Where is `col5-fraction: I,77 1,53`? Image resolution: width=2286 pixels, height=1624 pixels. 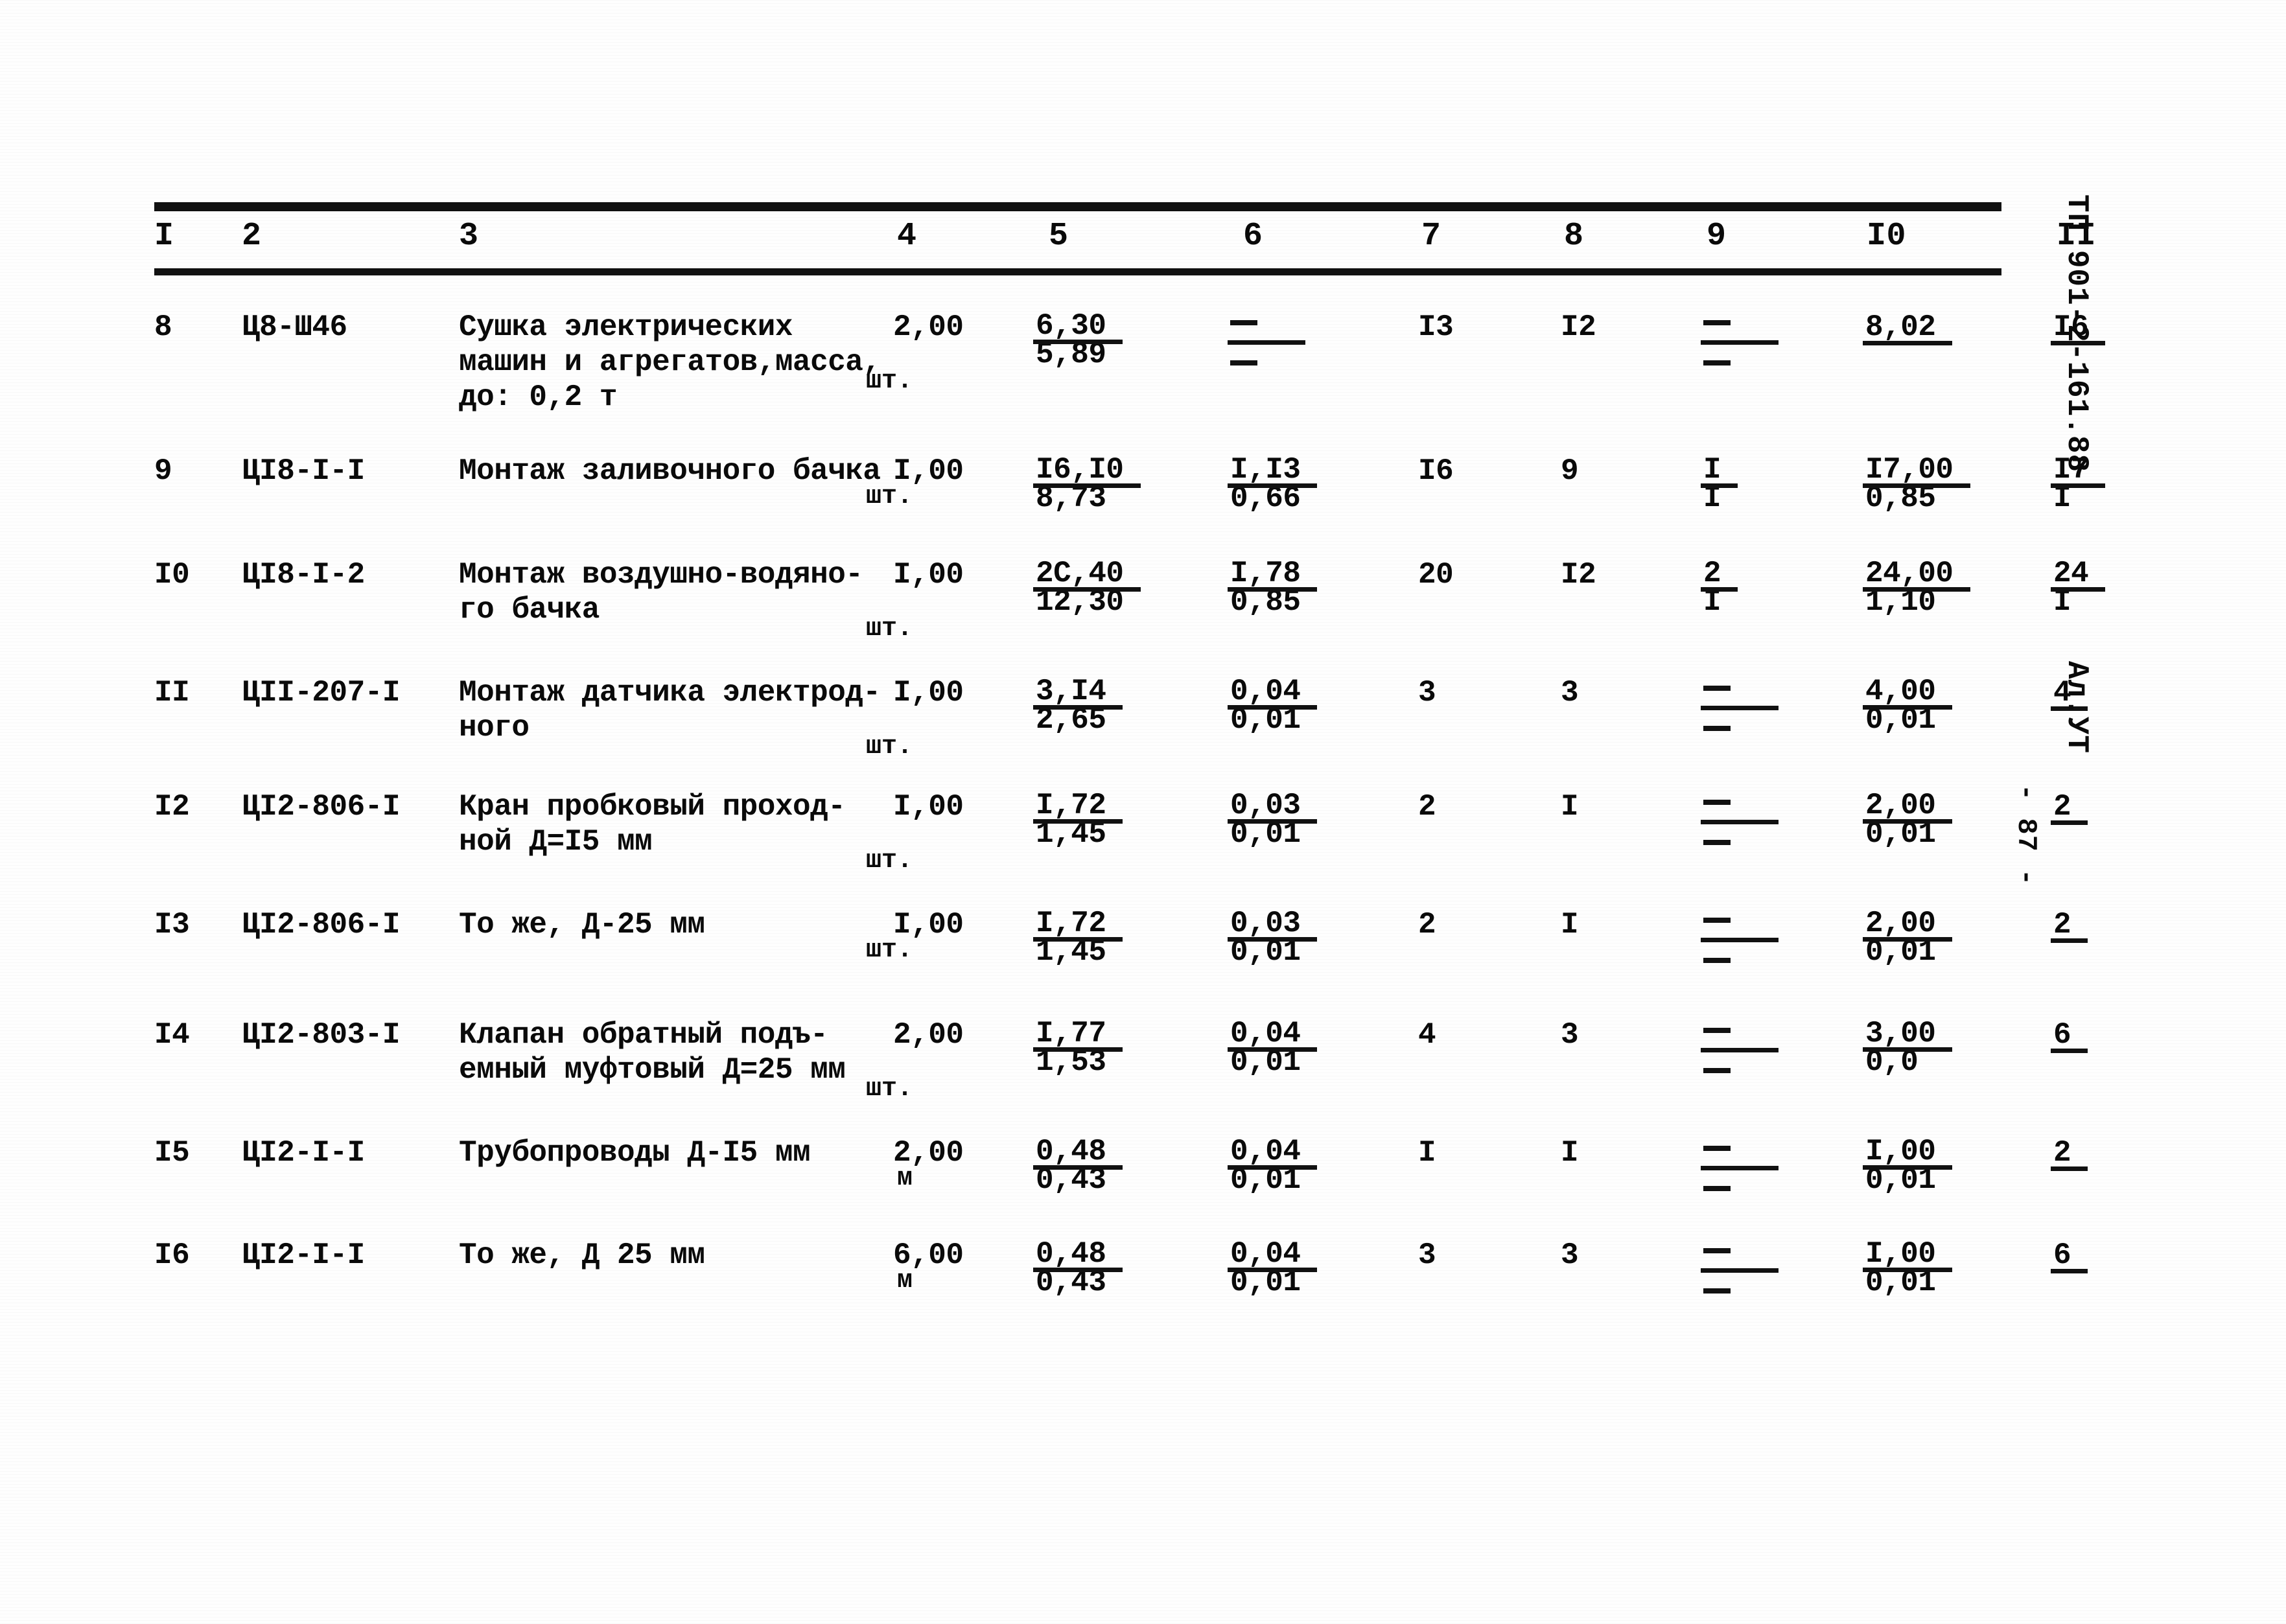 col5-fraction: I,77 1,53 is located at coordinates (1077, 1048).